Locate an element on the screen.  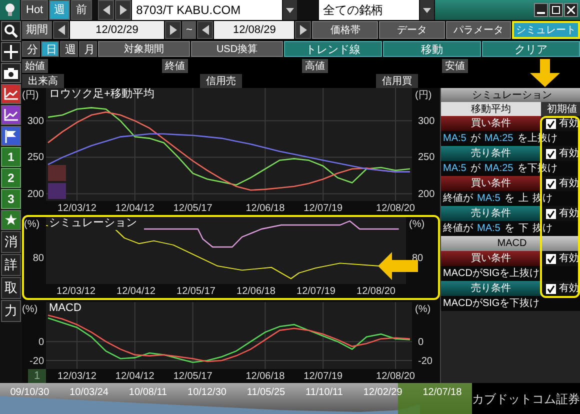
preset-button: 3 is located at coordinates (11, 199).